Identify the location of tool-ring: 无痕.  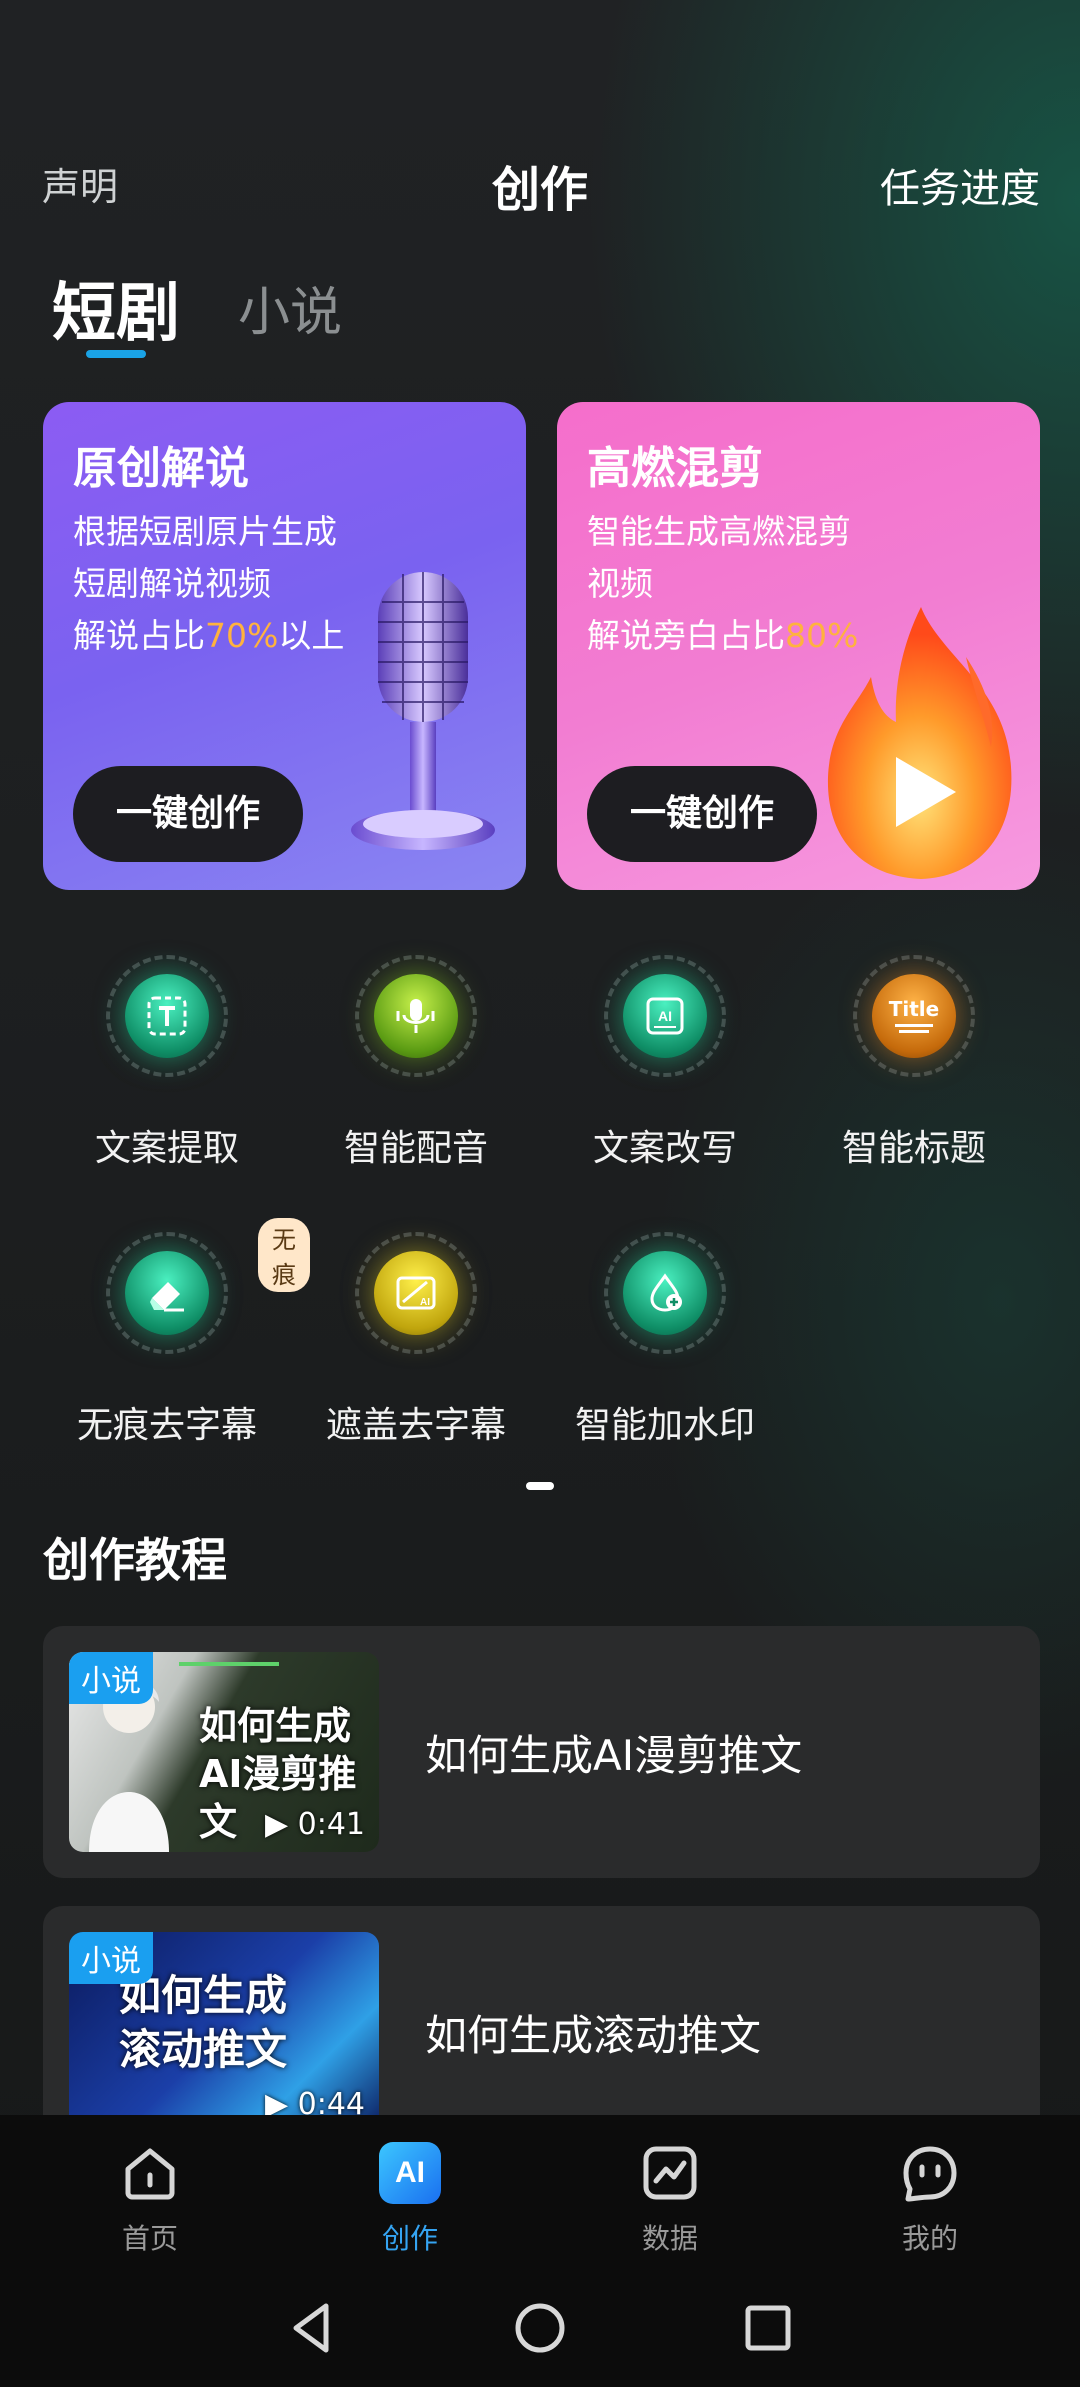
(208, 1286).